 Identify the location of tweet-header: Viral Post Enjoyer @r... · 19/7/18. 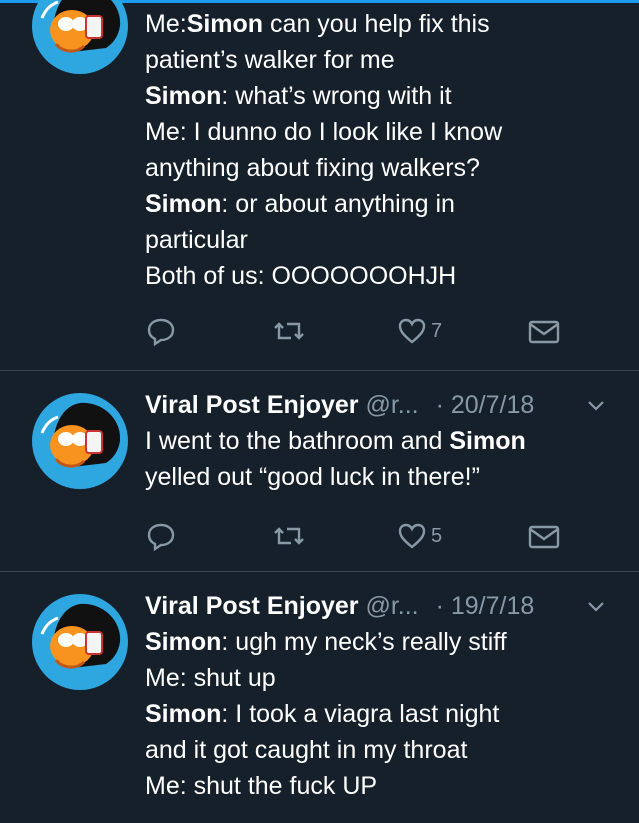
(380, 606).